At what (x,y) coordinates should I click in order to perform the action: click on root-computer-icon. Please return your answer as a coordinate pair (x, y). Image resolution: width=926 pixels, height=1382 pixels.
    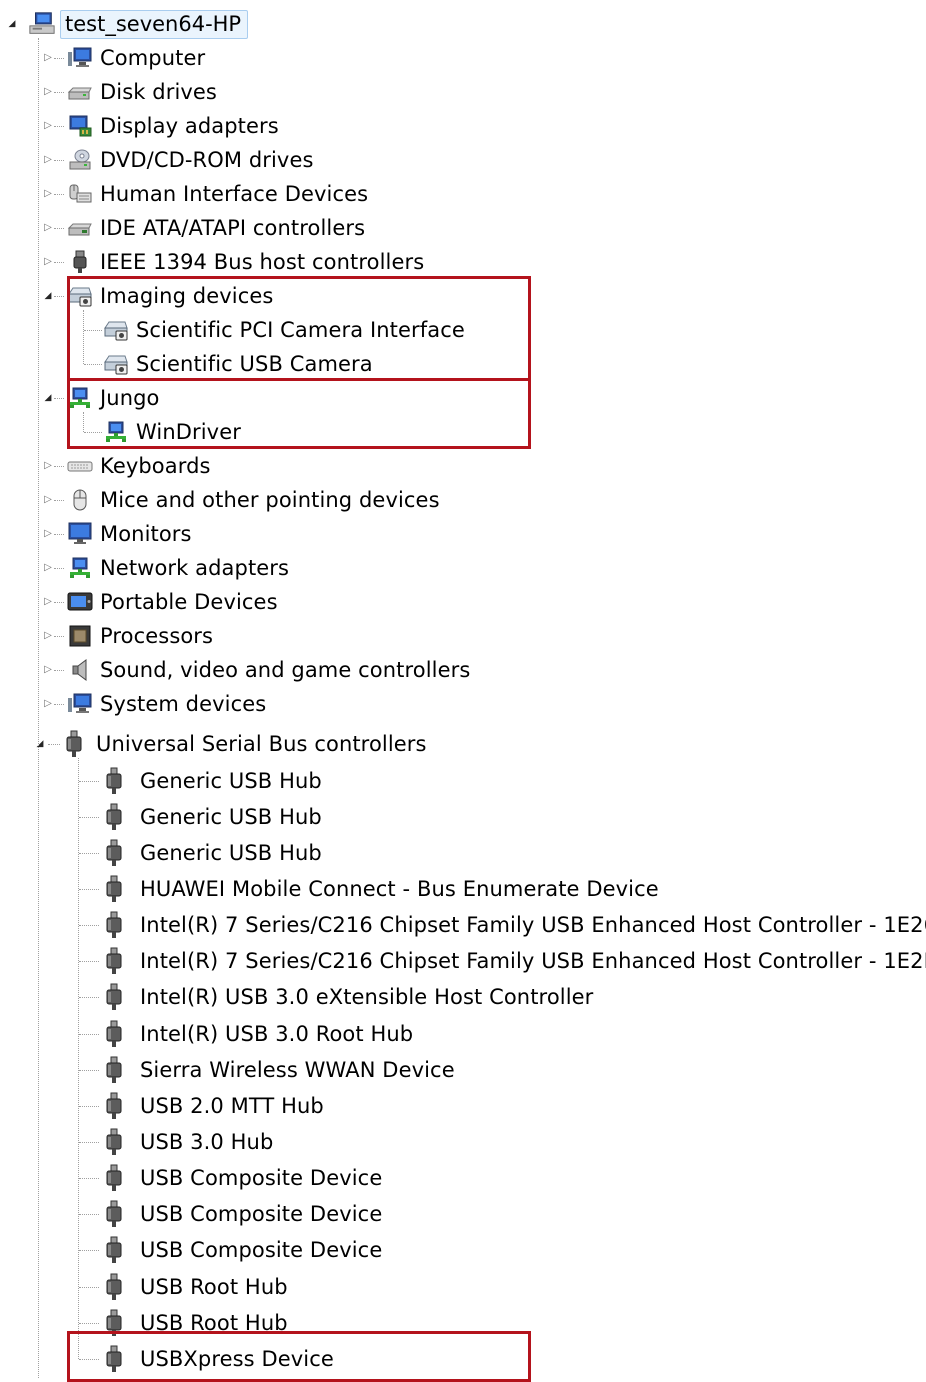
    Looking at the image, I should click on (42, 24).